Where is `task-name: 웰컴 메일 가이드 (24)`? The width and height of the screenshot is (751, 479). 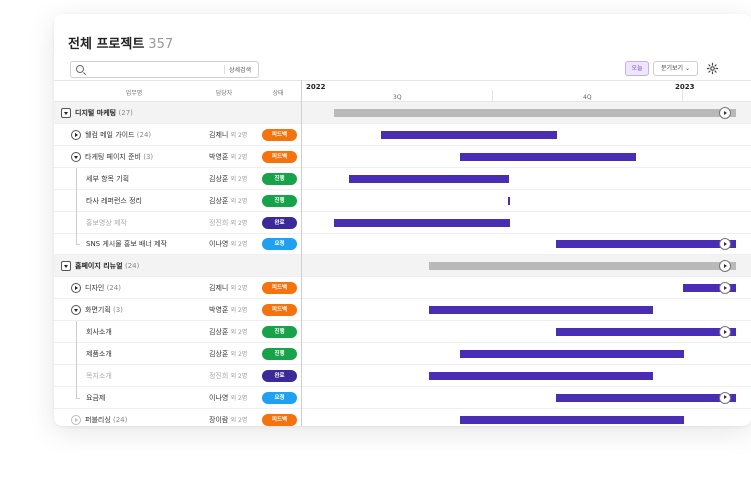
task-name: 웰컴 메일 가이드 (24) is located at coordinates (118, 135).